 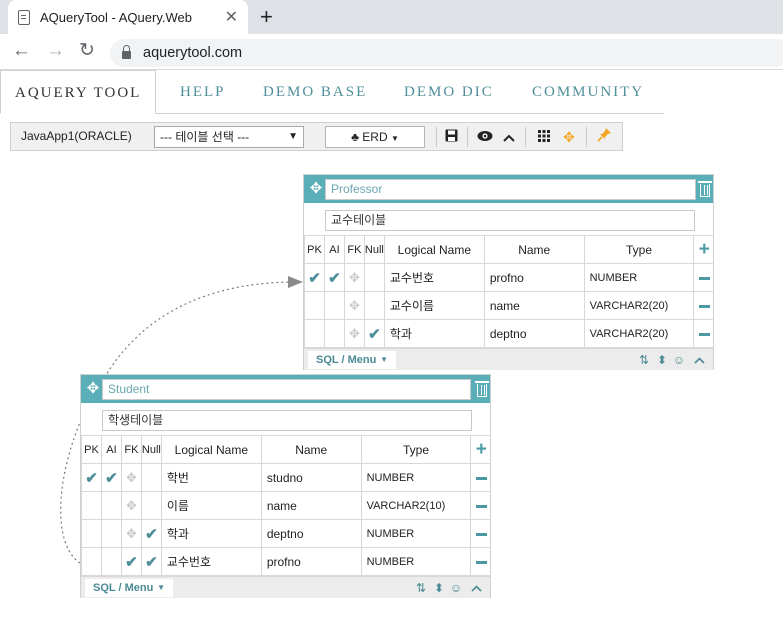 What do you see at coordinates (604, 137) in the screenshot?
I see `pin-icon` at bounding box center [604, 137].